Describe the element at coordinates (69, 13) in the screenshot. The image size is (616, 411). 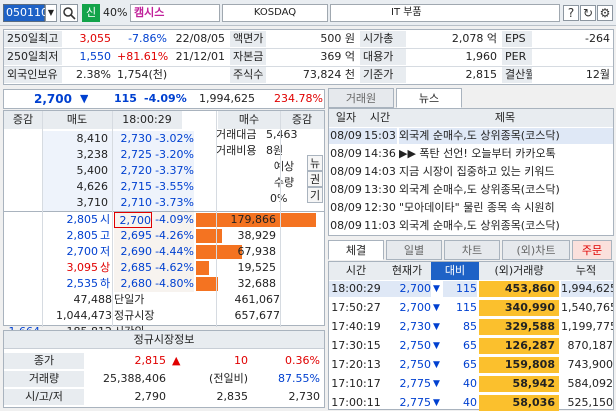
I see `search-icon` at that location.